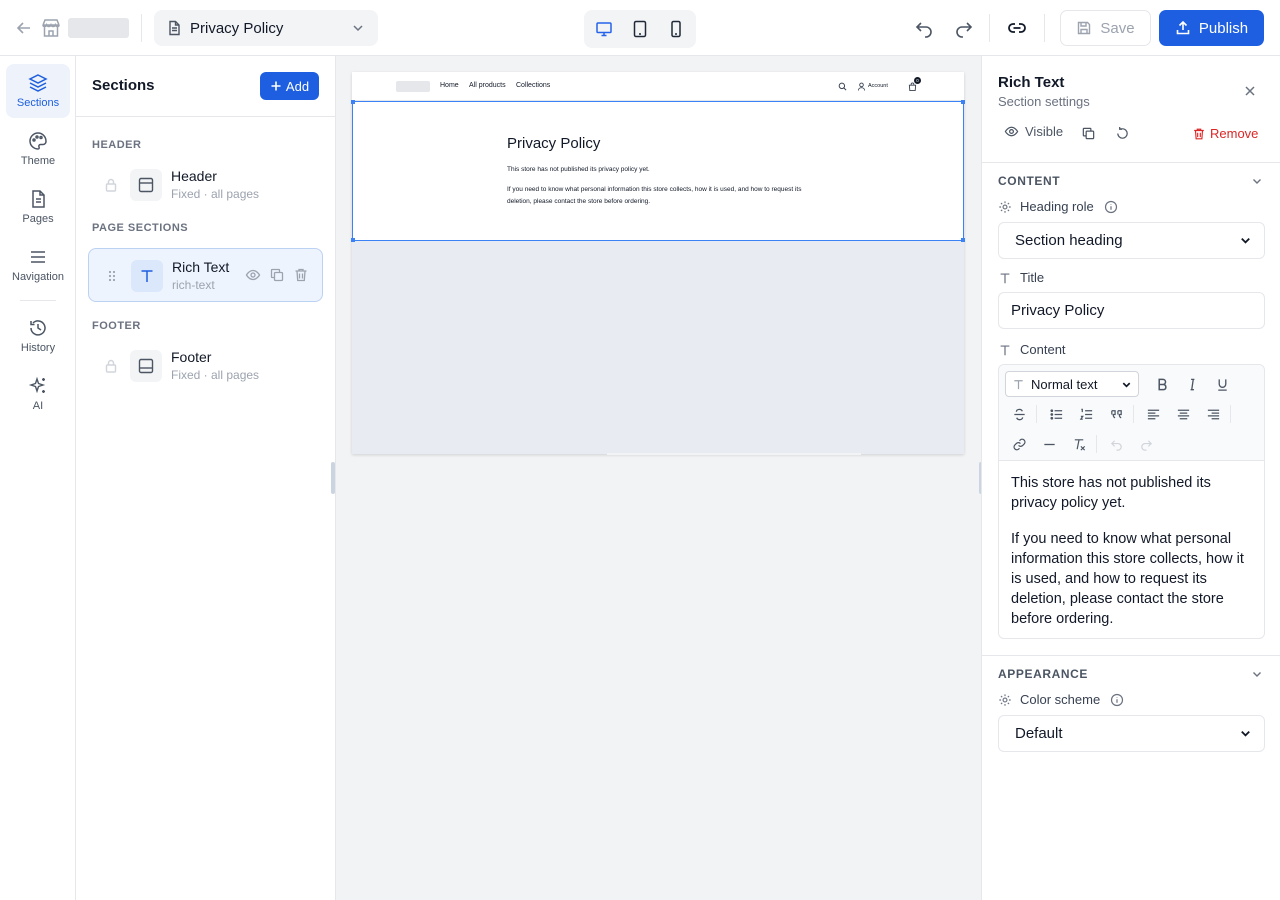 The height and width of the screenshot is (900, 1280). I want to click on title-label: Title, so click(1021, 277).